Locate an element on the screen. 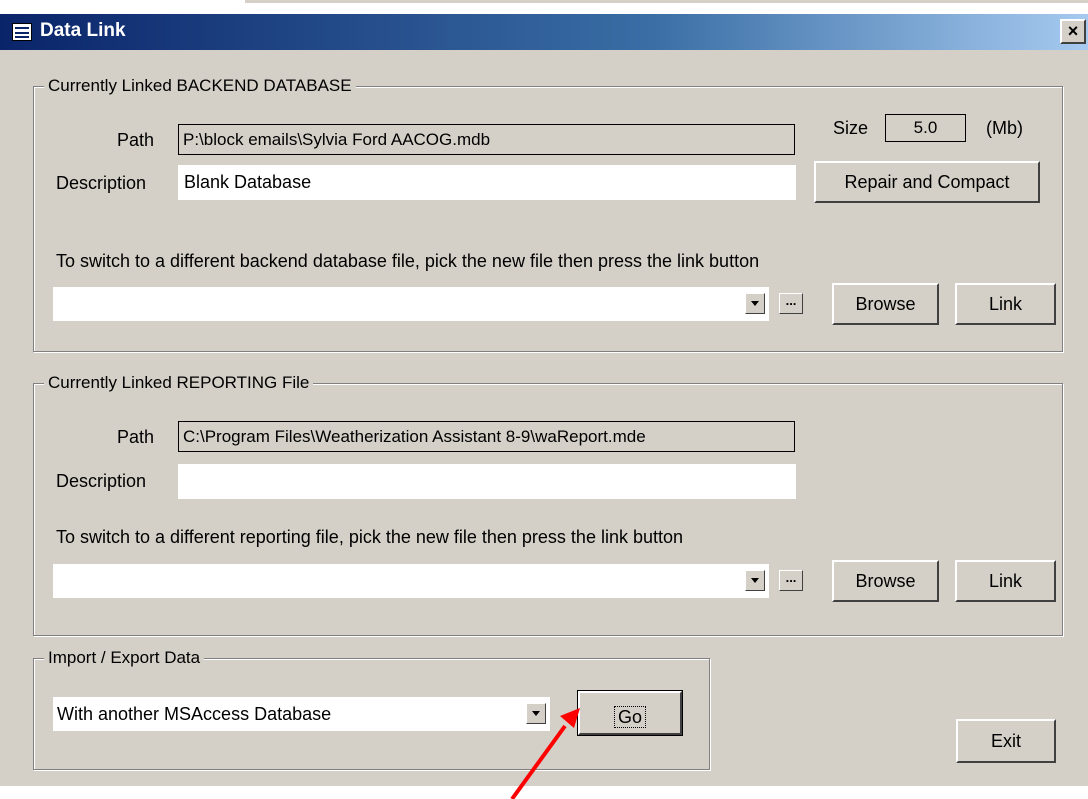  annotation-arrow is located at coordinates (545, 753).